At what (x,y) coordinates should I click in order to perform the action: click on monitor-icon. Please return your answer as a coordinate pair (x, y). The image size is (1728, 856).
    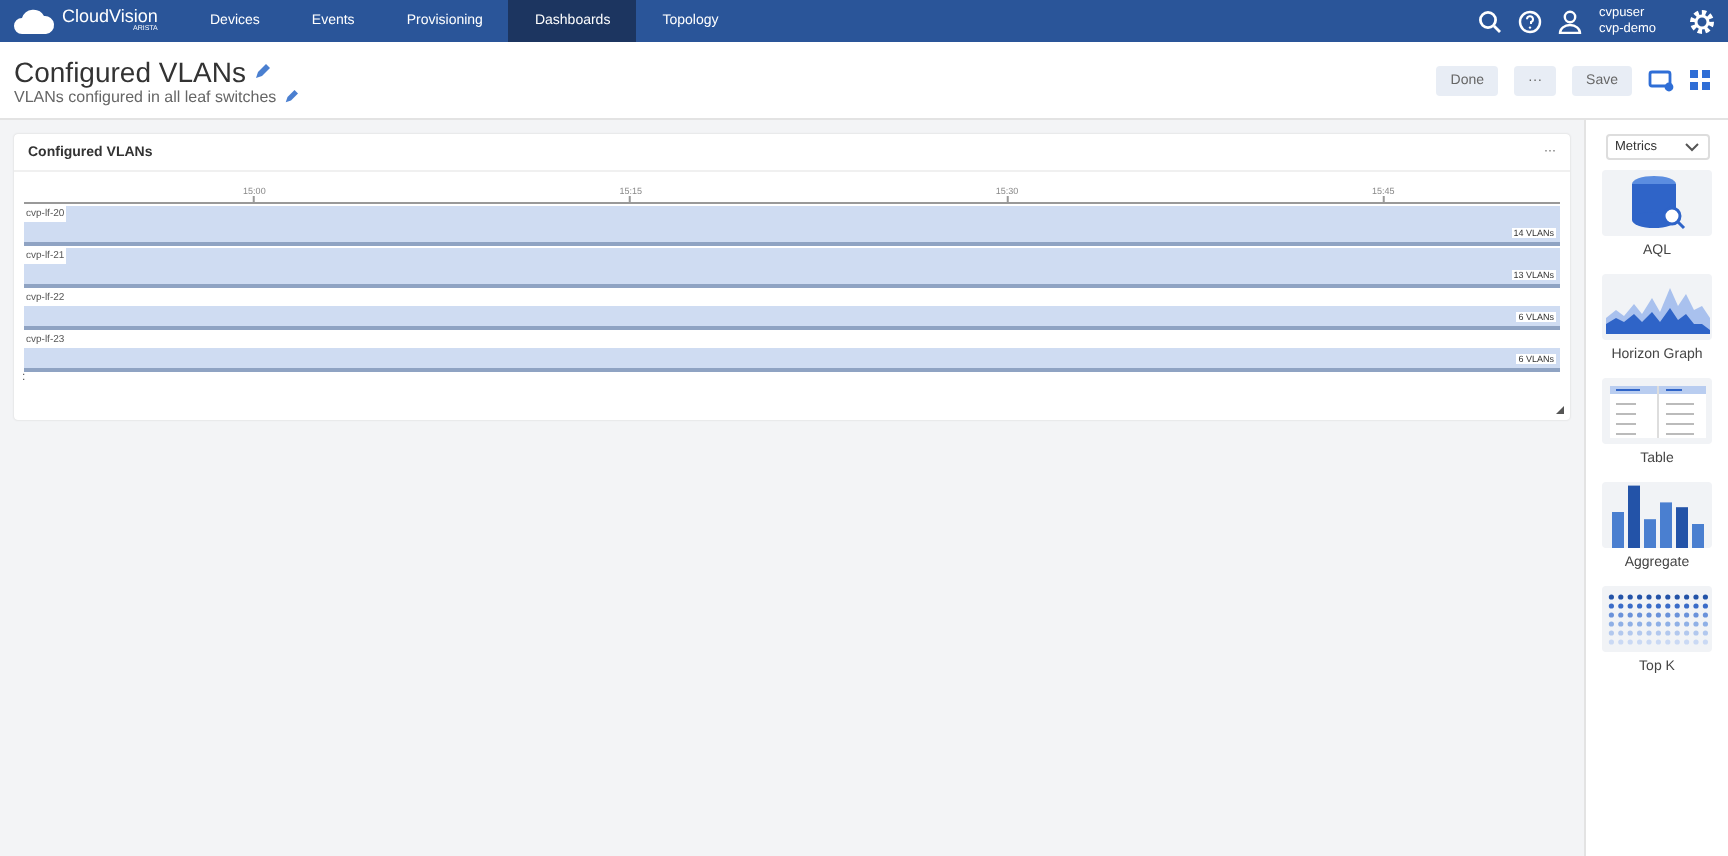
    Looking at the image, I should click on (1661, 80).